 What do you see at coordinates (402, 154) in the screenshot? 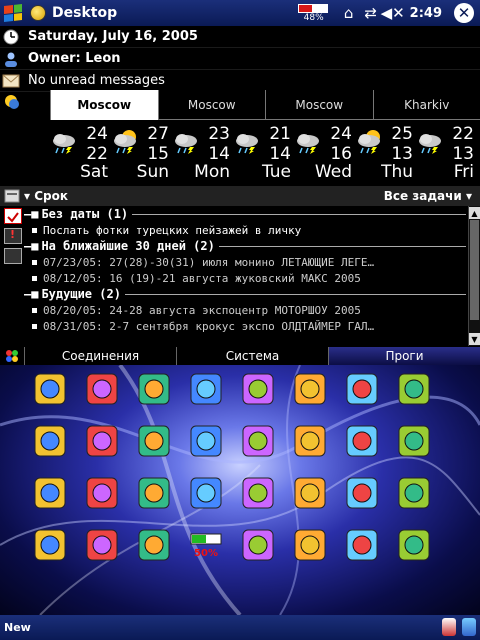
I see `forecast-low: 13` at bounding box center [402, 154].